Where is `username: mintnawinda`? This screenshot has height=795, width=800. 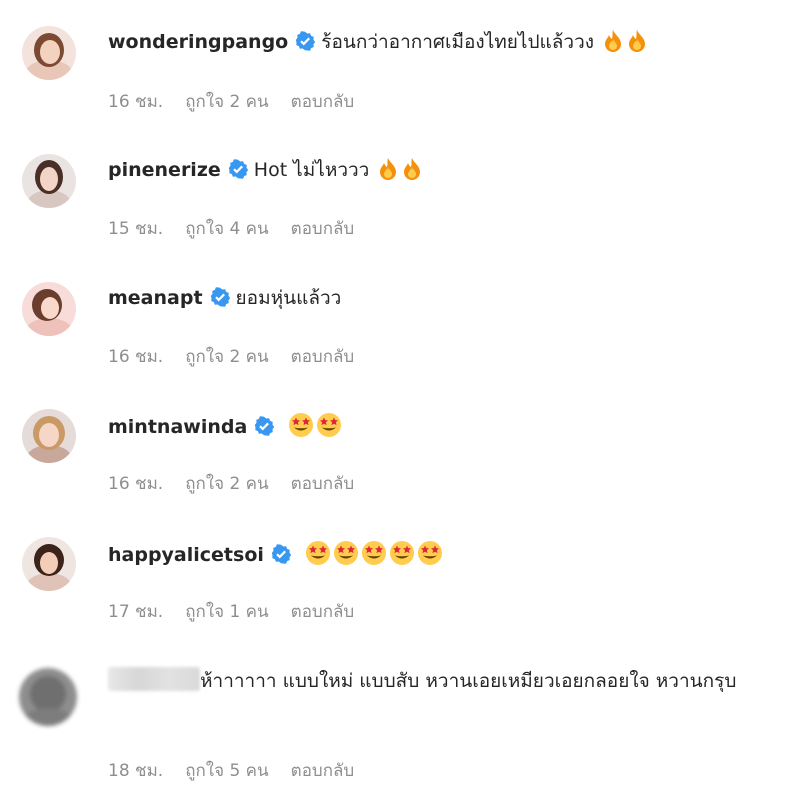
username: mintnawinda is located at coordinates (177, 427).